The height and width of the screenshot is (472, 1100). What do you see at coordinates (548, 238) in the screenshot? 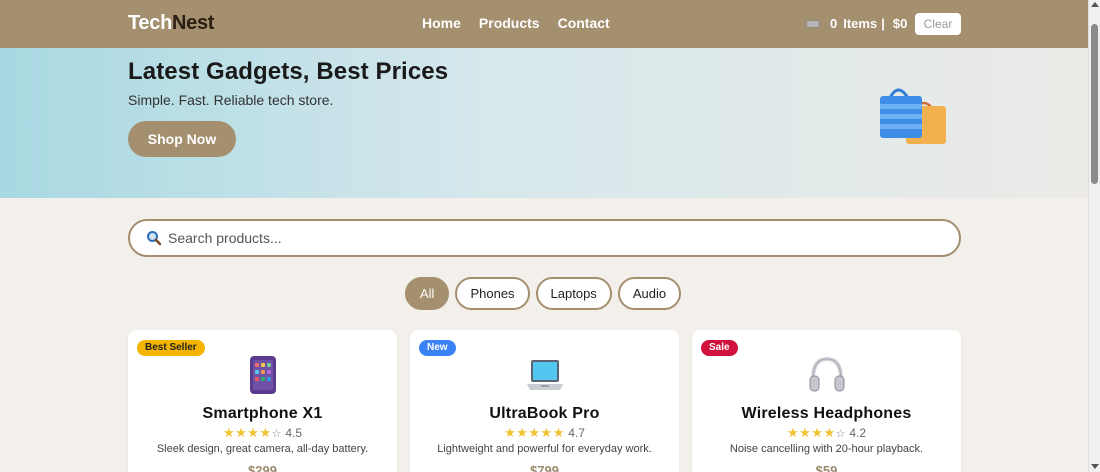
I see `search-input` at bounding box center [548, 238].